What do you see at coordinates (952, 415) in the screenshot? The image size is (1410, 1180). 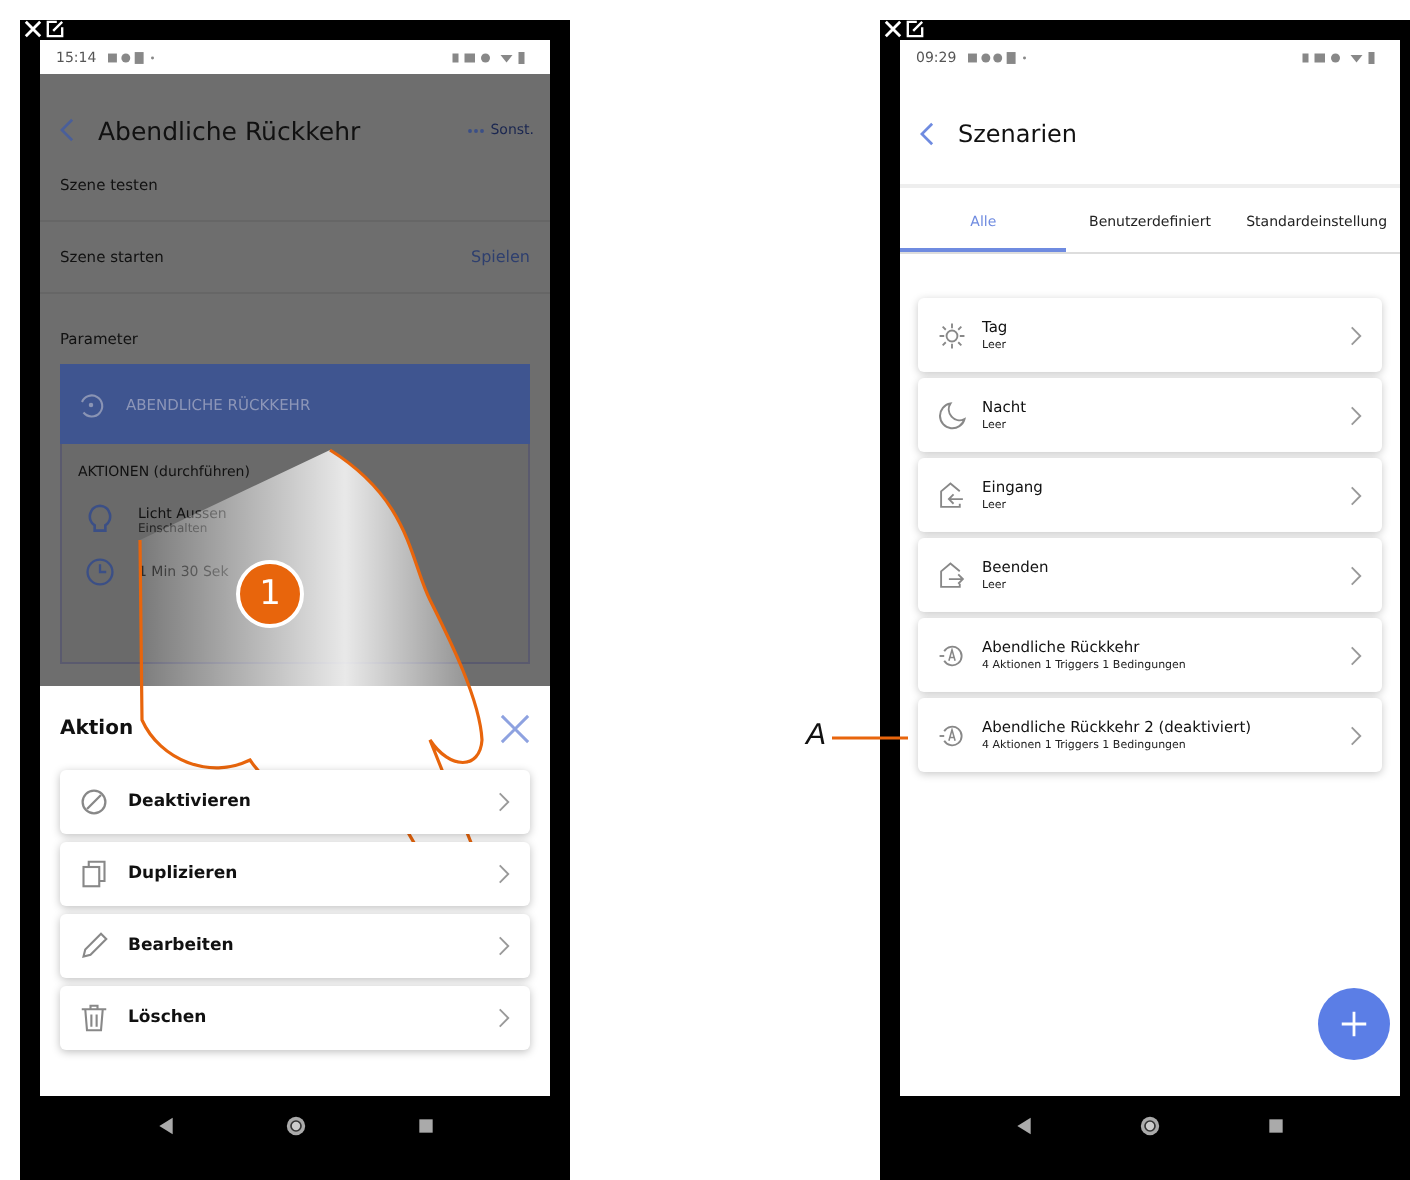 I see `moon-icon` at bounding box center [952, 415].